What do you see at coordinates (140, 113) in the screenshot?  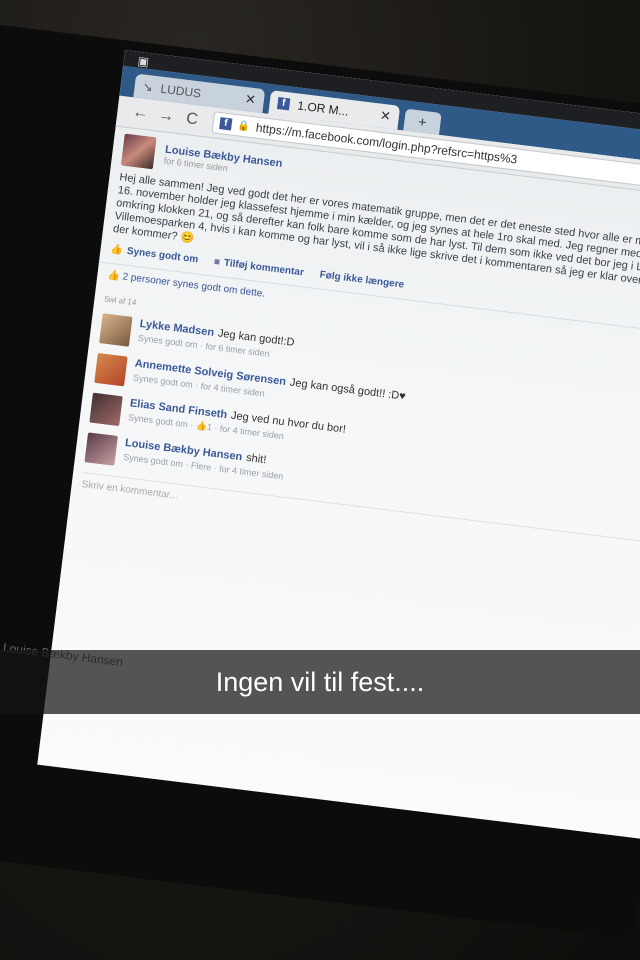 I see `back-icon: ←` at bounding box center [140, 113].